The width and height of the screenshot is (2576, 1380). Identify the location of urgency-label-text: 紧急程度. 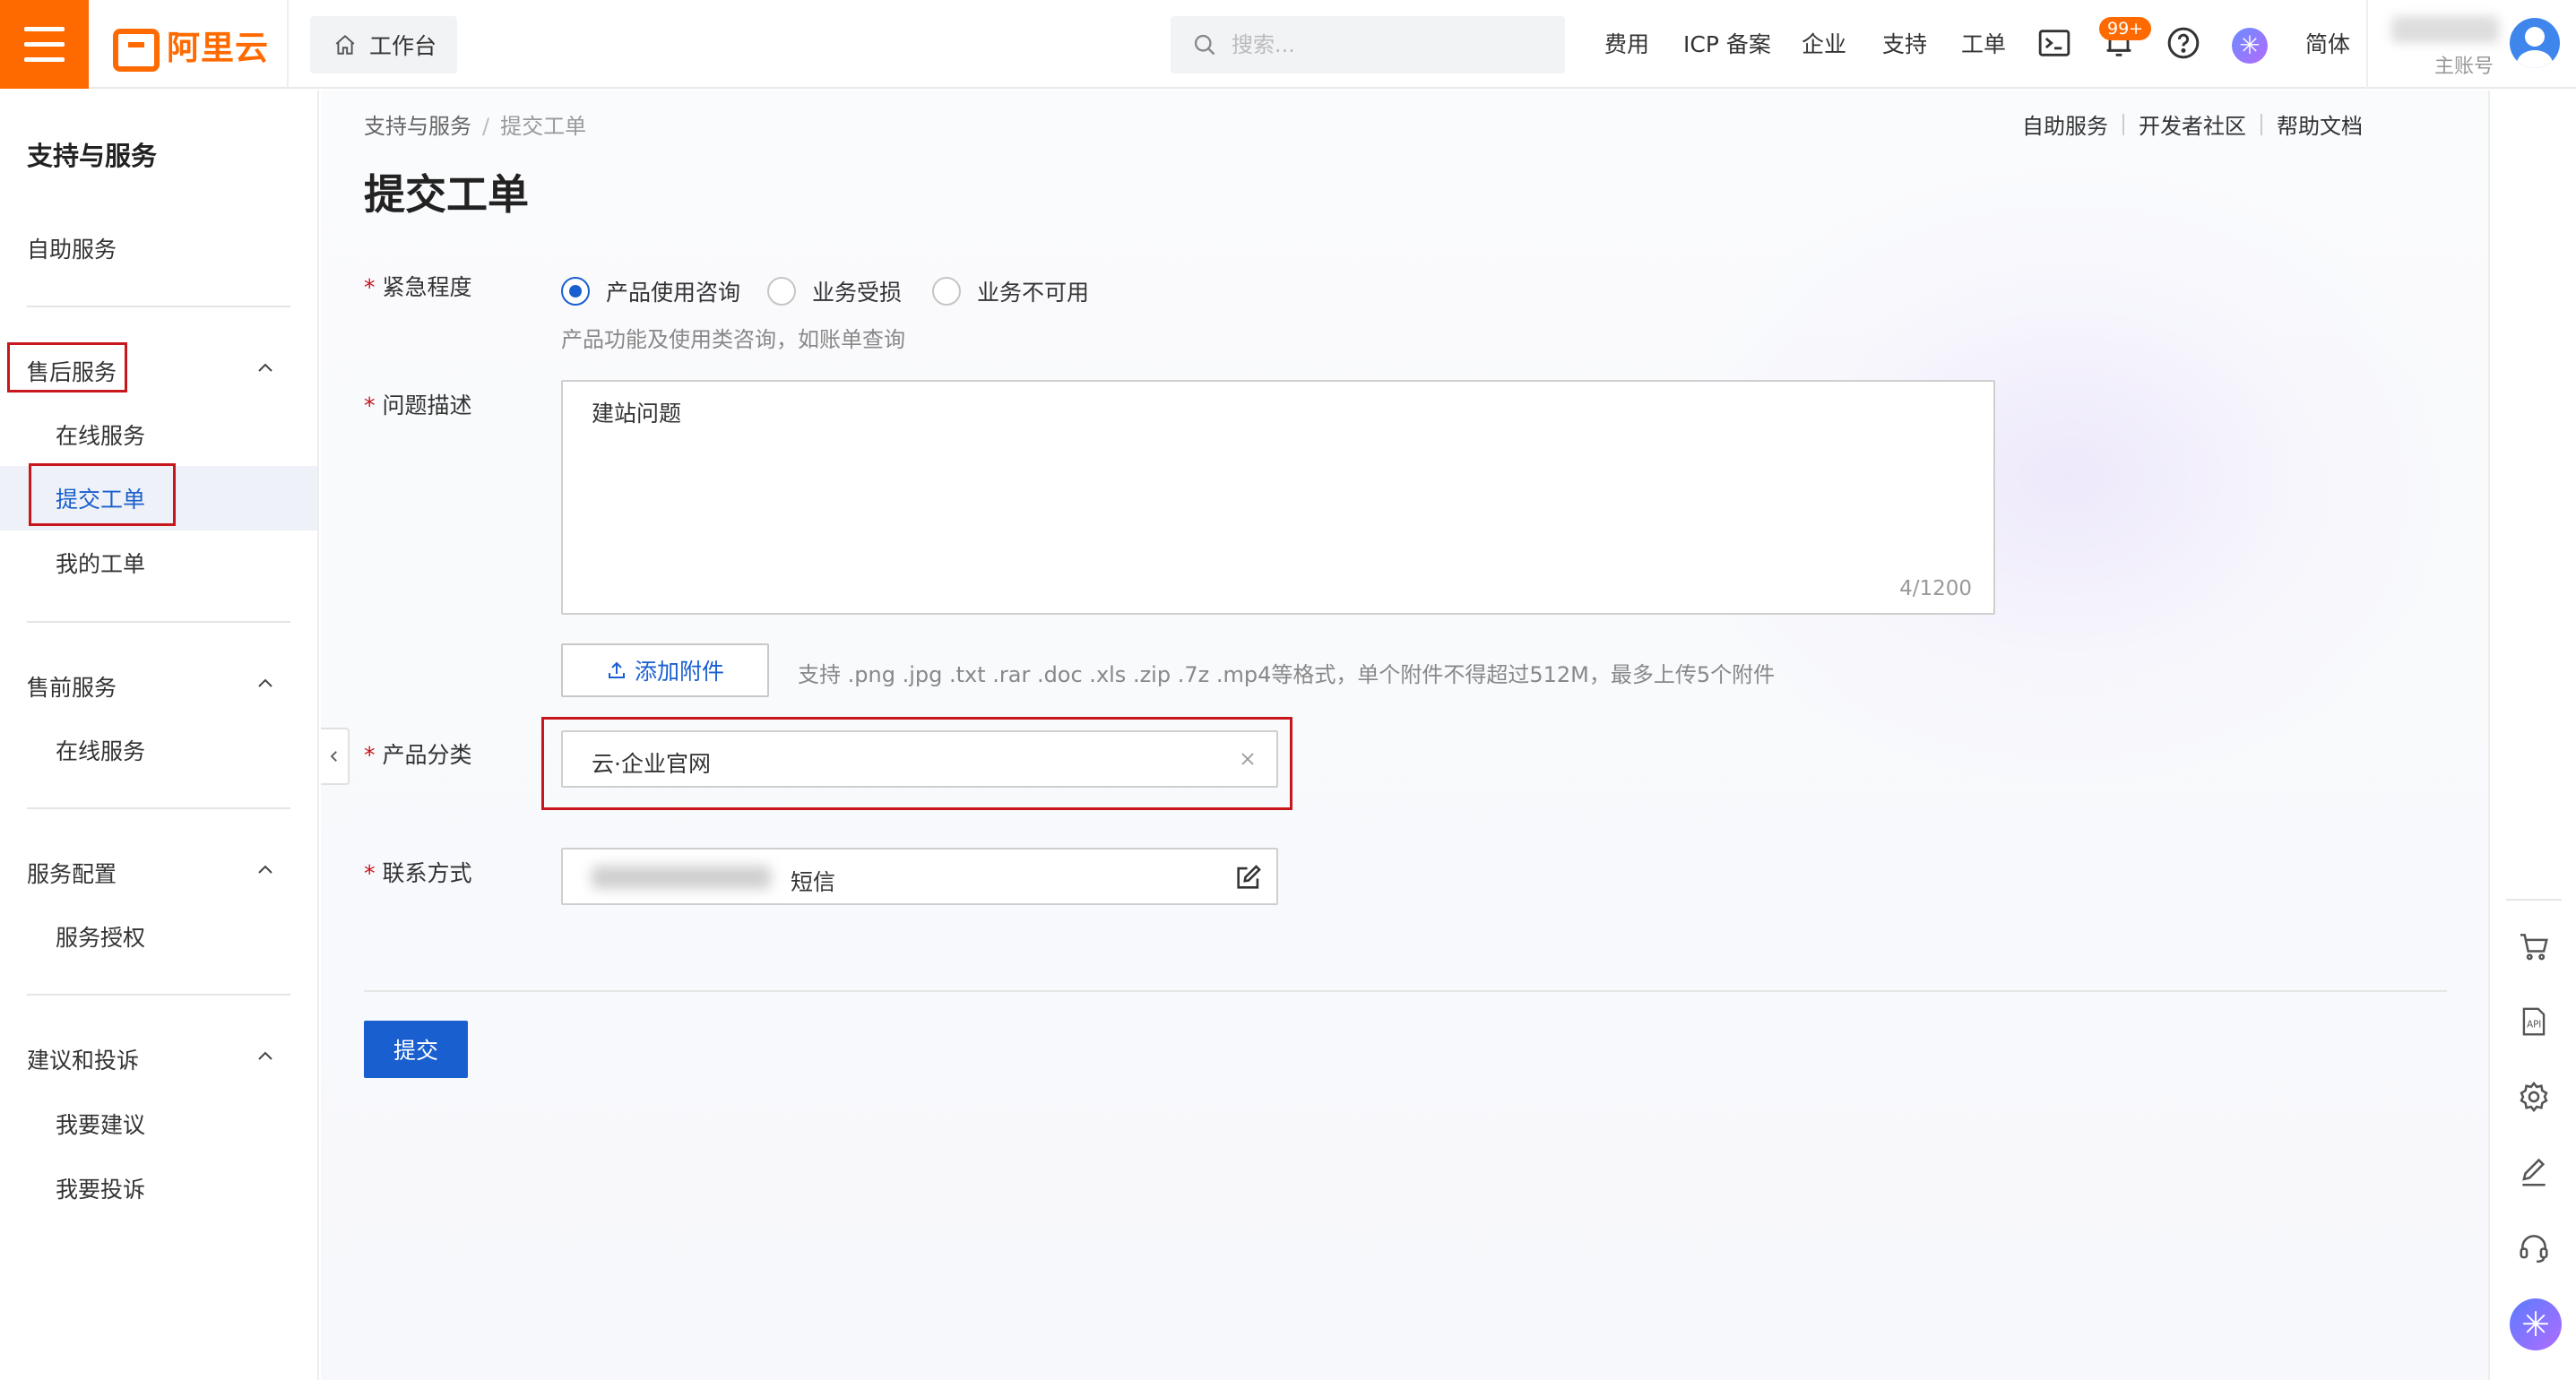
(427, 287).